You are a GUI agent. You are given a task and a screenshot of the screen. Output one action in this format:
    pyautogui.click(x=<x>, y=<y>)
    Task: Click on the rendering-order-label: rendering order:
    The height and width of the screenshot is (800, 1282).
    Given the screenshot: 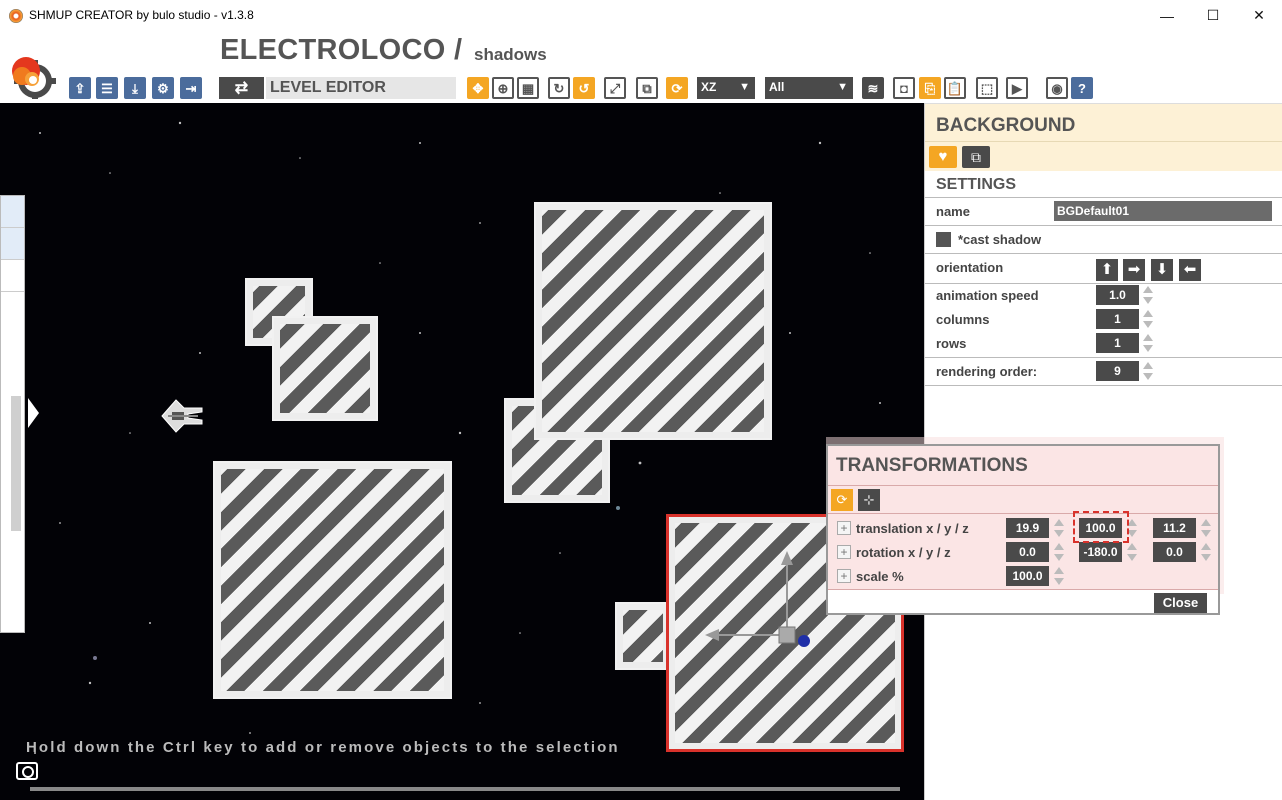 What is the action you would take?
    pyautogui.click(x=987, y=371)
    